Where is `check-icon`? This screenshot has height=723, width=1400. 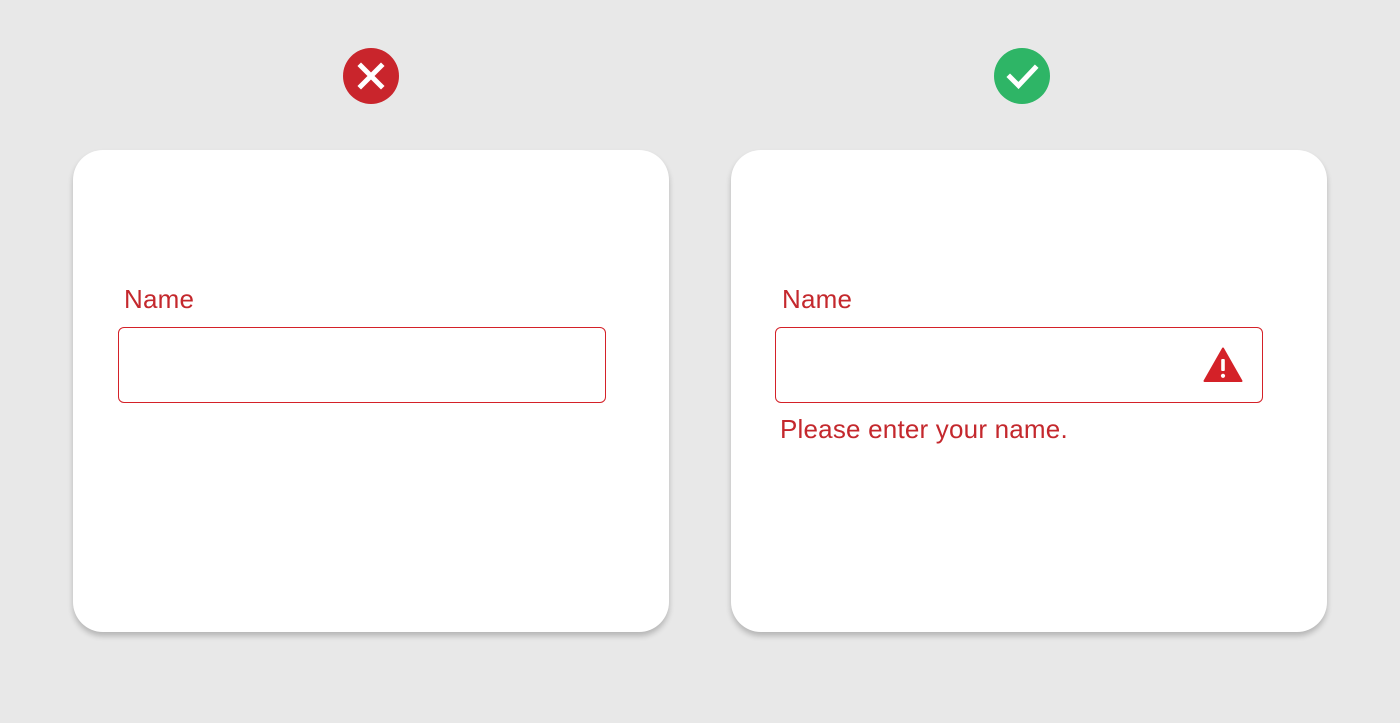 check-icon is located at coordinates (1022, 76).